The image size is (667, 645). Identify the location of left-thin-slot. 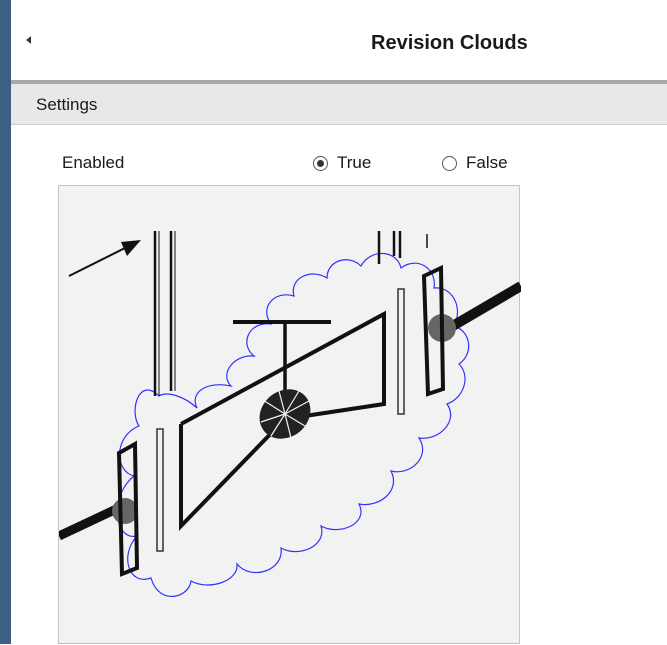
(160, 490).